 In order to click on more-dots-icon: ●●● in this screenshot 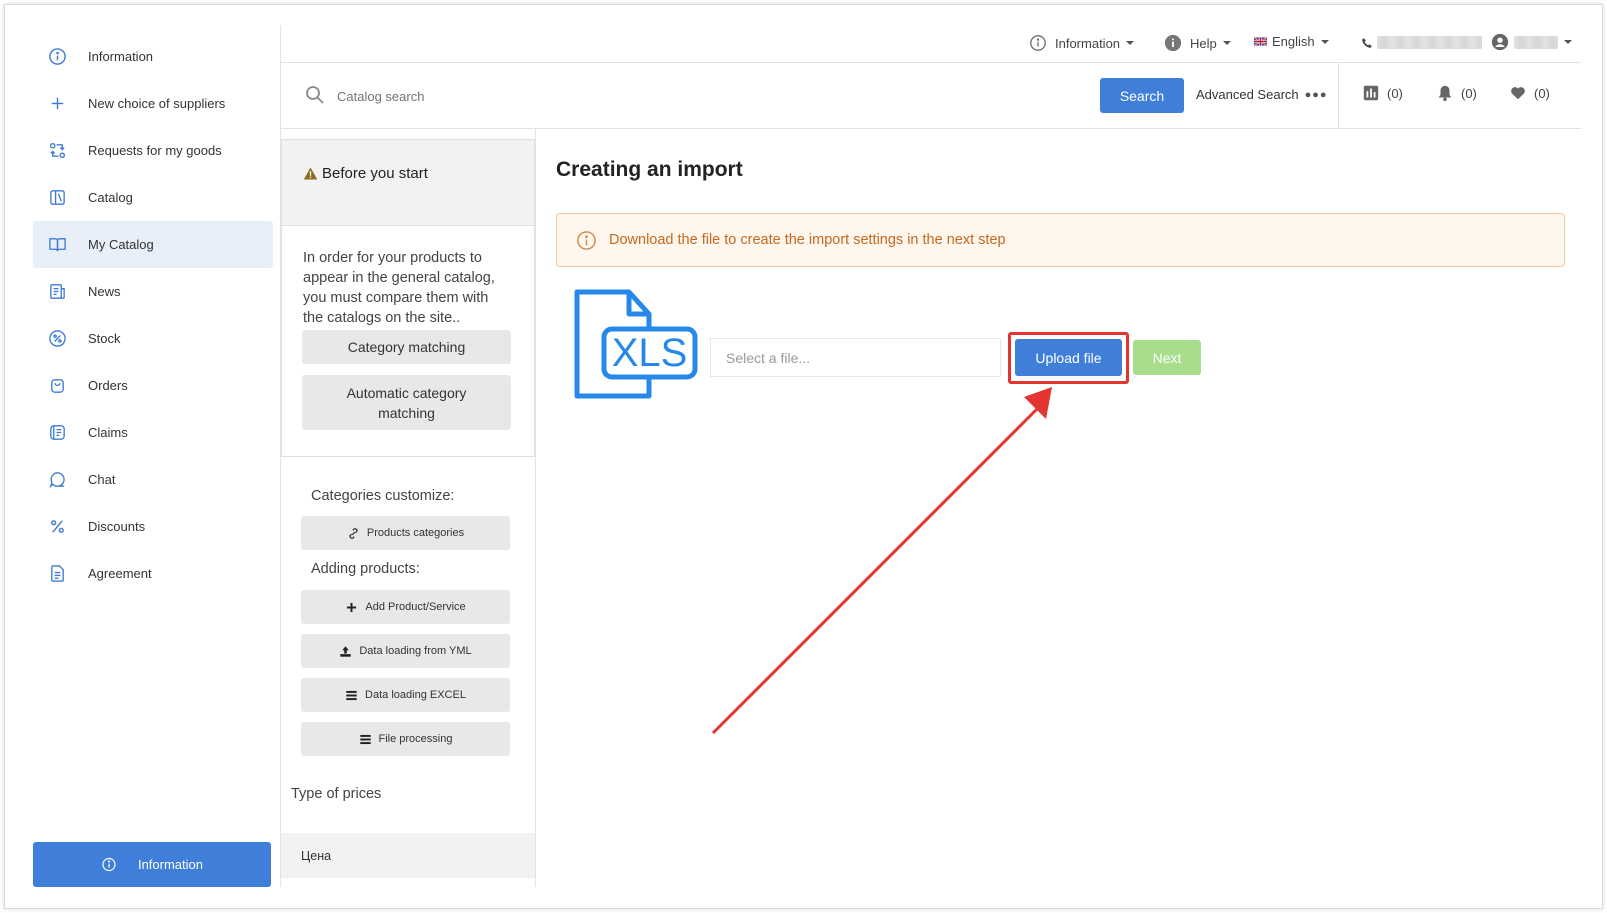, I will do `click(1316, 94)`.